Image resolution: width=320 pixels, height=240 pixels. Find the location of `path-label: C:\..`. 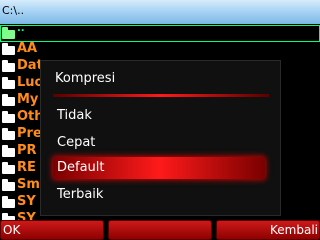

path-label: C:\.. is located at coordinates (13, 10).